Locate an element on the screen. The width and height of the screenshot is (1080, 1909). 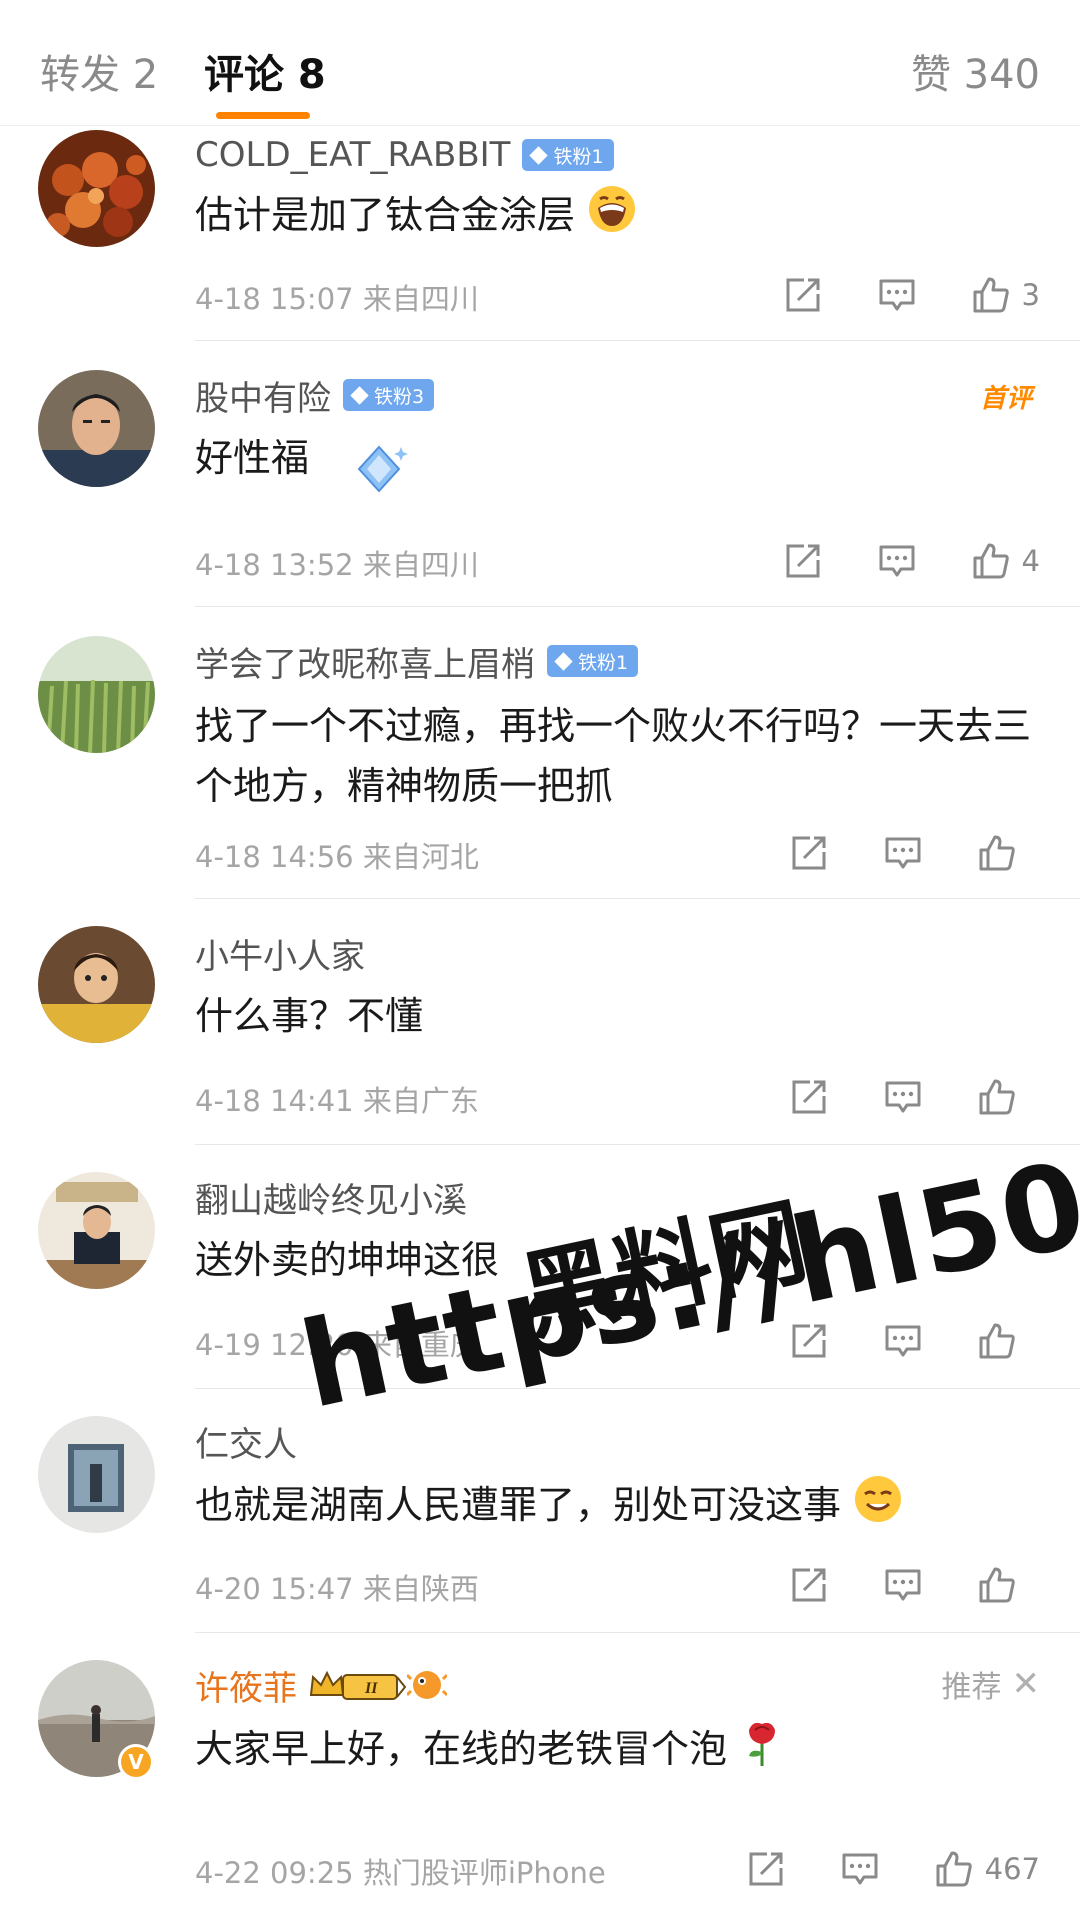
username: 小牛小人家 is located at coordinates (280, 953).